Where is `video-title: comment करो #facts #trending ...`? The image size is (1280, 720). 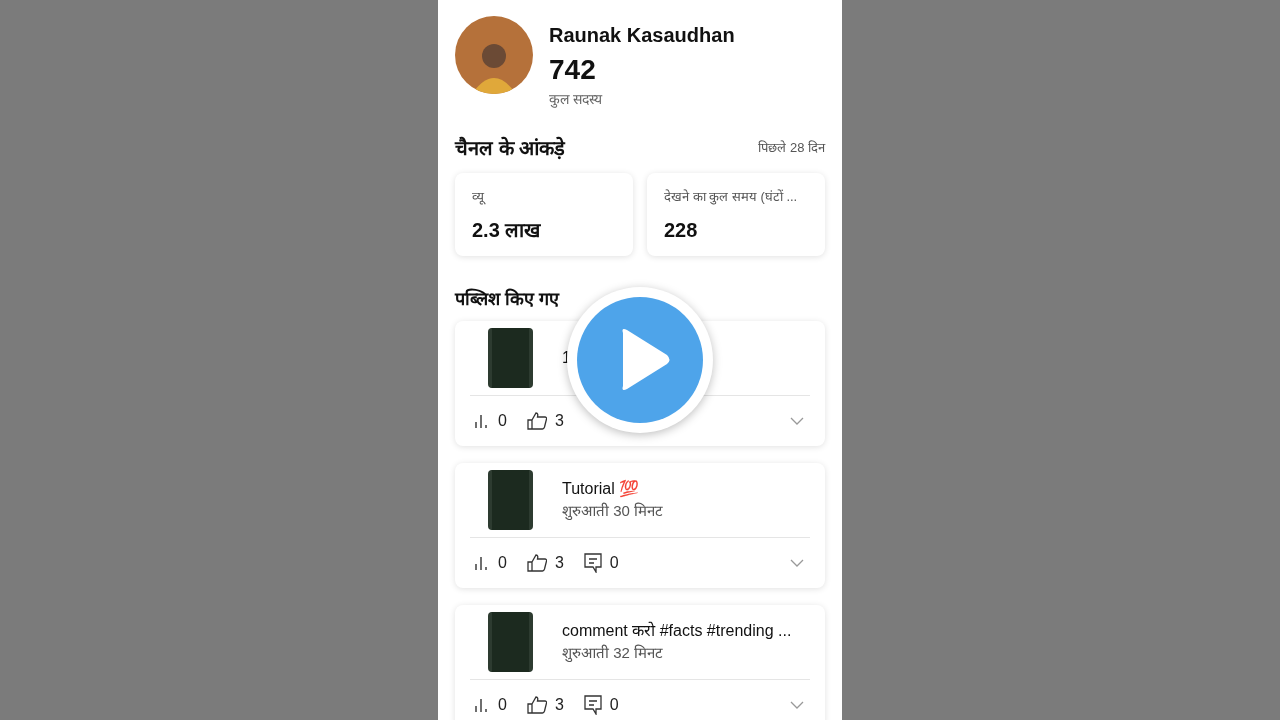 video-title: comment करो #facts #trending ... is located at coordinates (677, 630).